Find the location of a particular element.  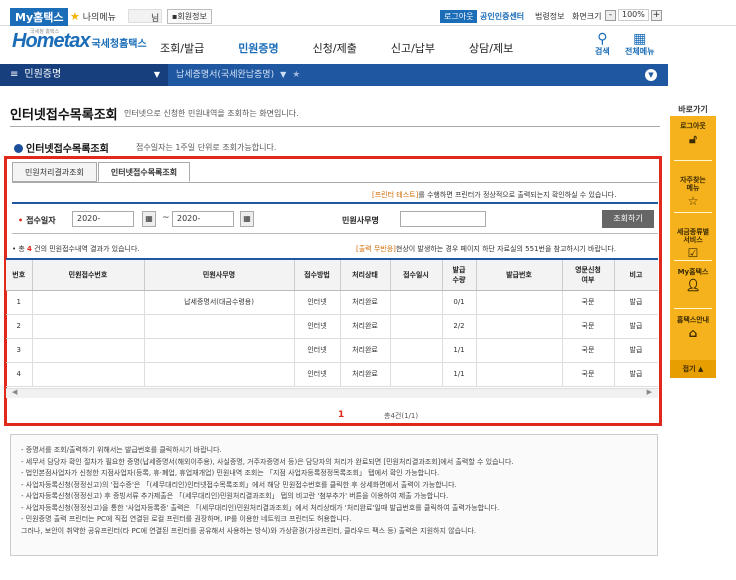

cell-quantity: 1/1 is located at coordinates (459, 350).